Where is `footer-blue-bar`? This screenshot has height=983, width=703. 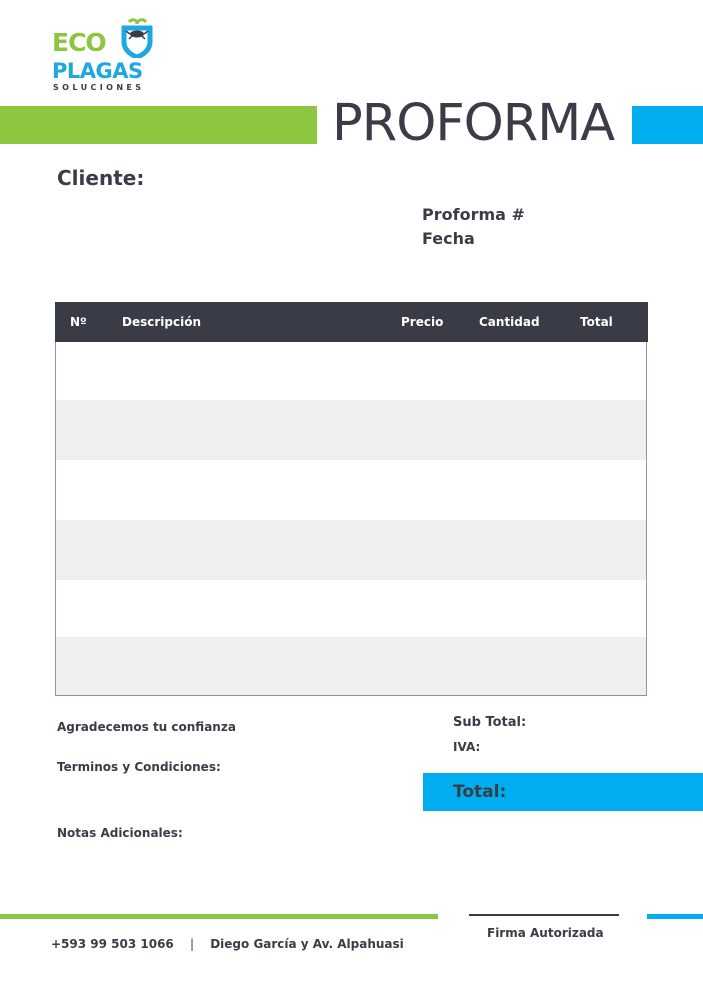 footer-blue-bar is located at coordinates (675, 916).